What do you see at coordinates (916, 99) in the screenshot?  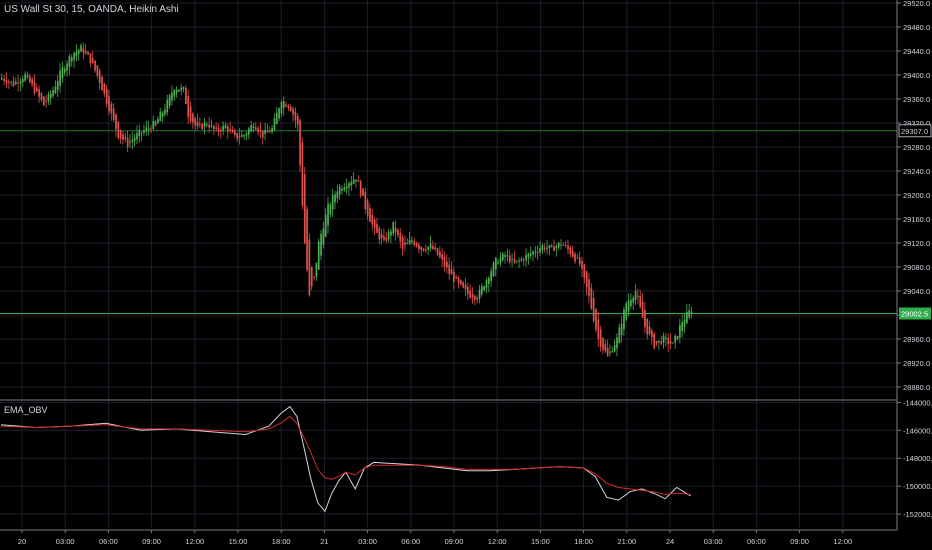 I see `price-tick-label: 29360.0` at bounding box center [916, 99].